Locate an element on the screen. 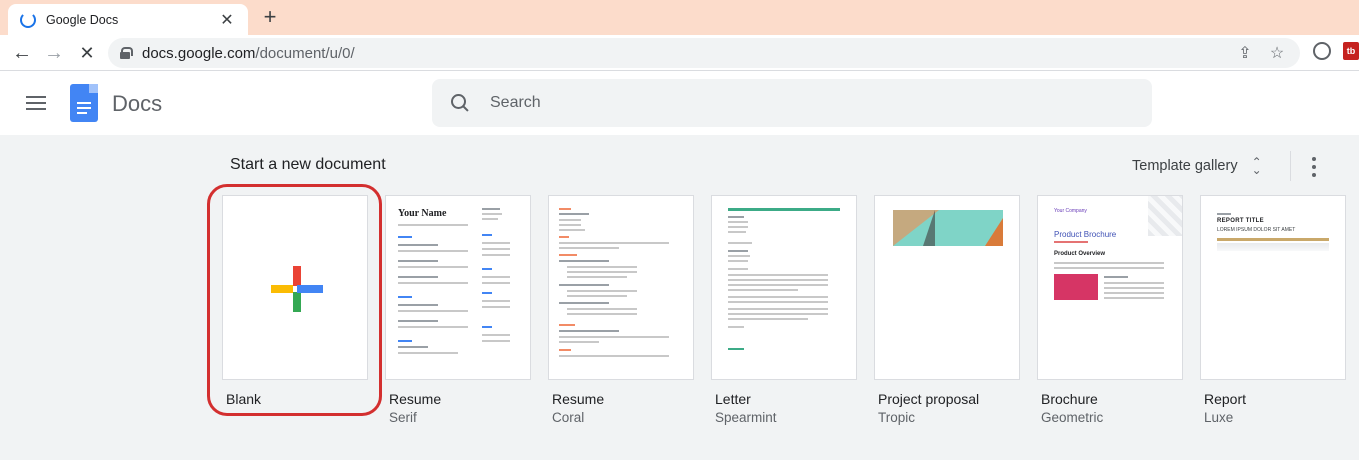 This screenshot has height=460, width=1359. main-menu-icon is located at coordinates (36, 103).